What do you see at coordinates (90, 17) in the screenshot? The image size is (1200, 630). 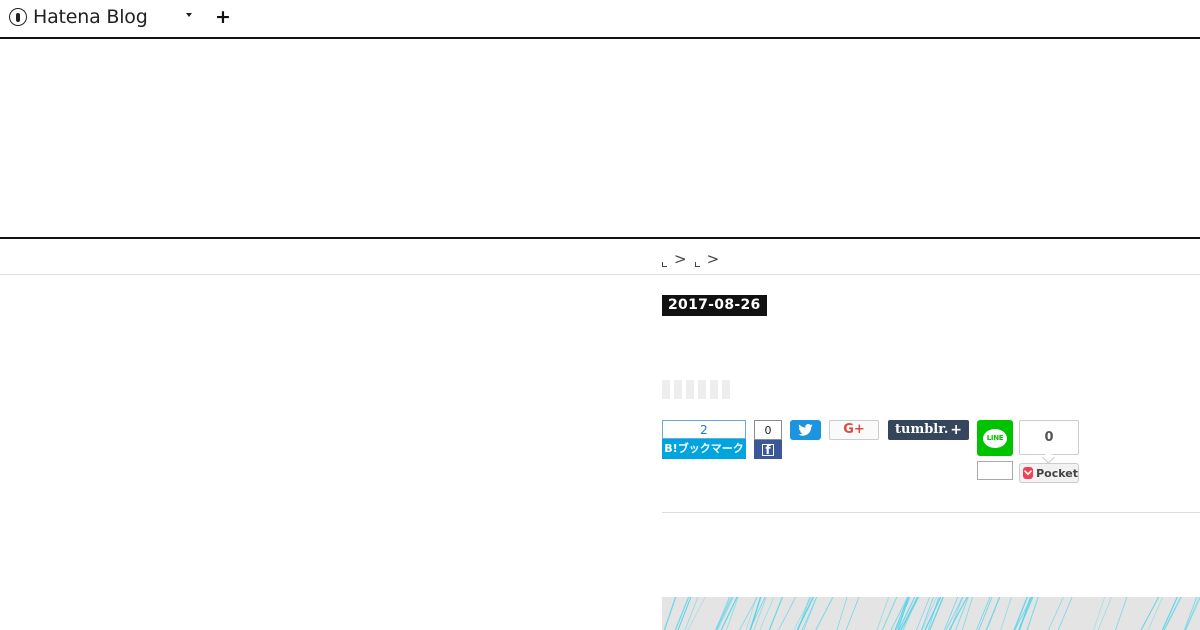 I see `brand-name: Hatena Blog` at bounding box center [90, 17].